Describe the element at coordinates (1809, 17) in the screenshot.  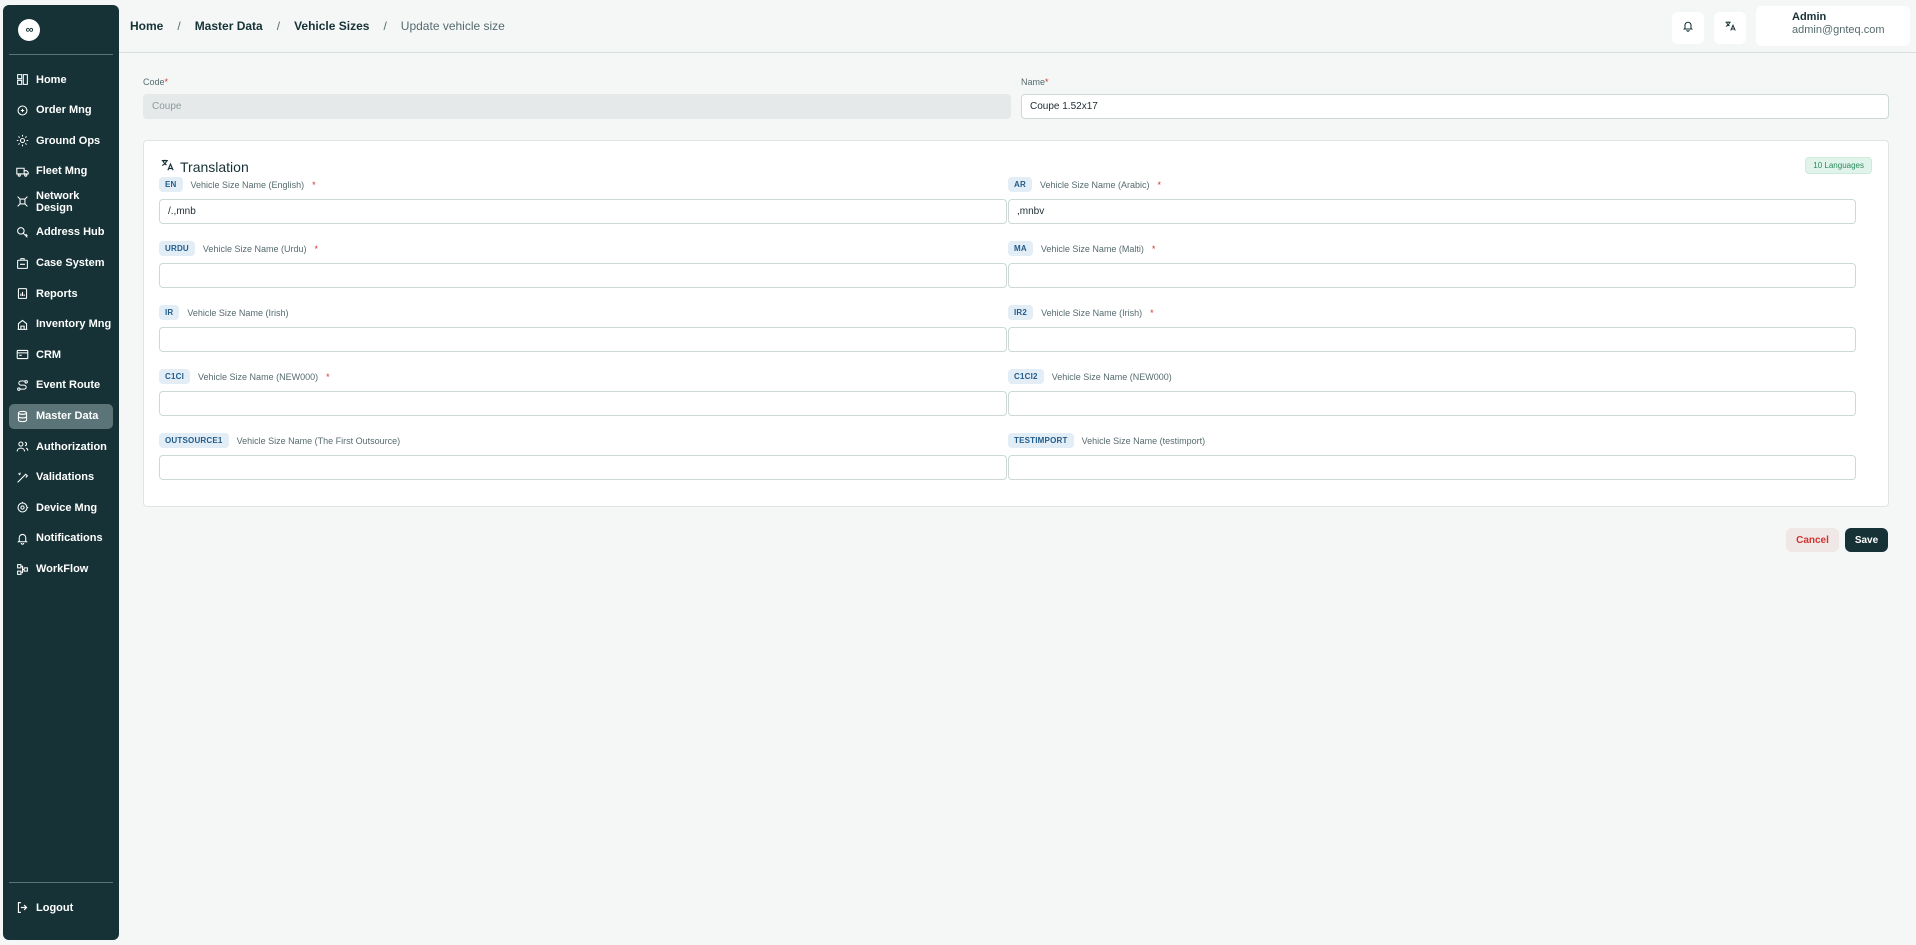
I see `user-name: Admin` at that location.